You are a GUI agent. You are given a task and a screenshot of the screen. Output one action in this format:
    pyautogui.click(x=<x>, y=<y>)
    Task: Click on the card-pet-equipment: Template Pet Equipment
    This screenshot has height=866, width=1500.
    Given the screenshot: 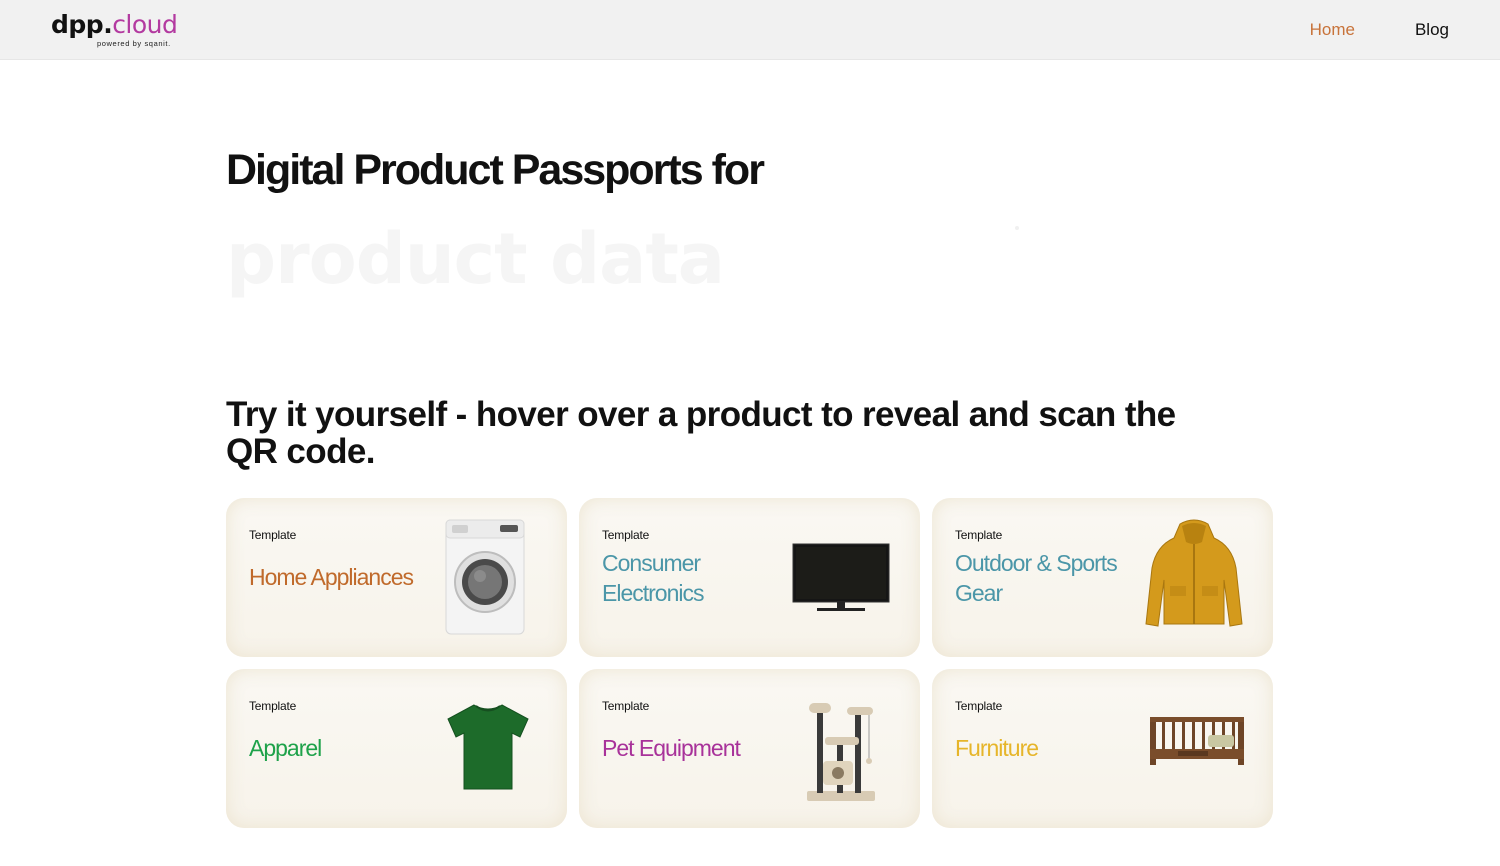 What is the action you would take?
    pyautogui.click(x=749, y=748)
    